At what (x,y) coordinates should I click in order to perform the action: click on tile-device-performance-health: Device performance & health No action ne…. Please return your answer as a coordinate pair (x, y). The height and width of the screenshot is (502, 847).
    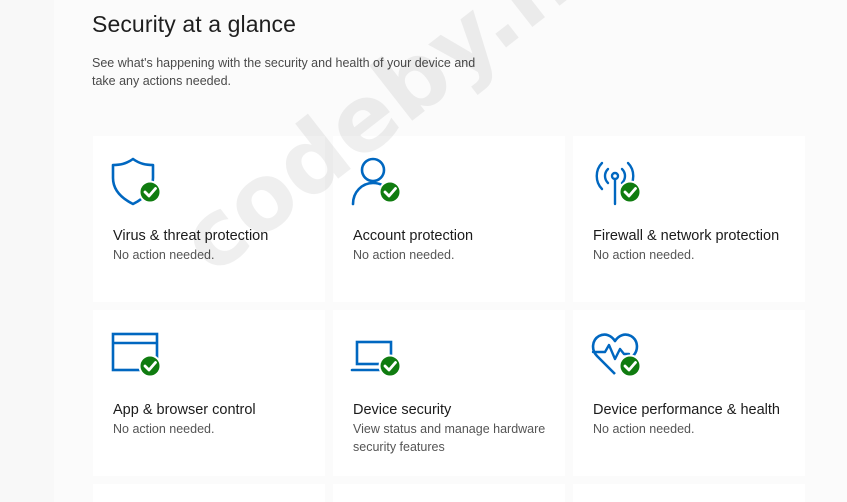
    Looking at the image, I should click on (689, 393).